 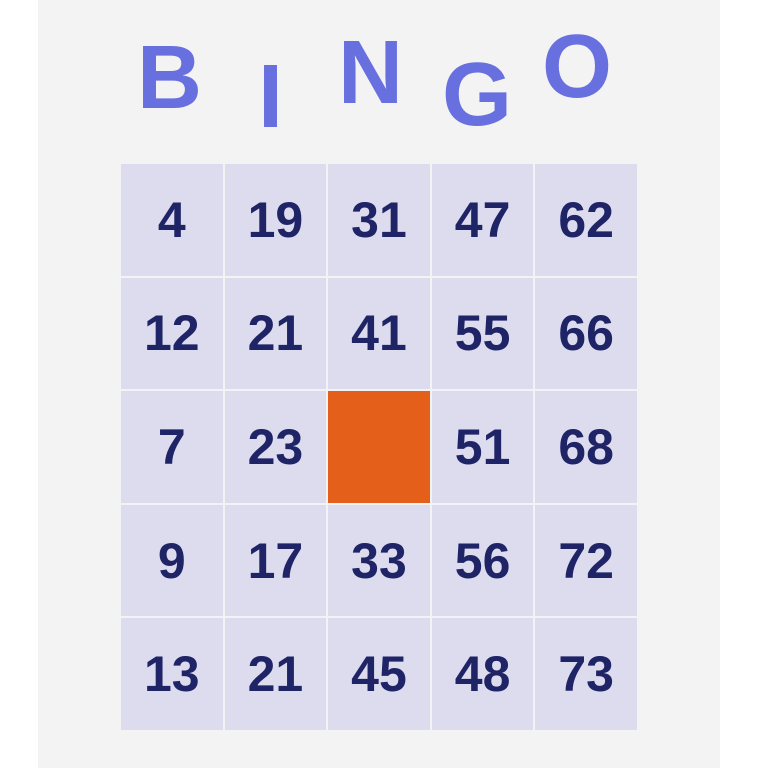 I want to click on free-space-marked, so click(x=379, y=447).